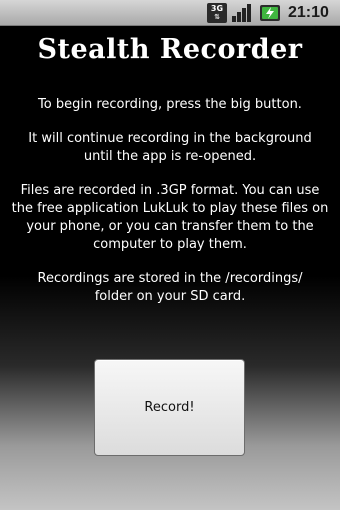  I want to click on clock-time: 21:10, so click(308, 12).